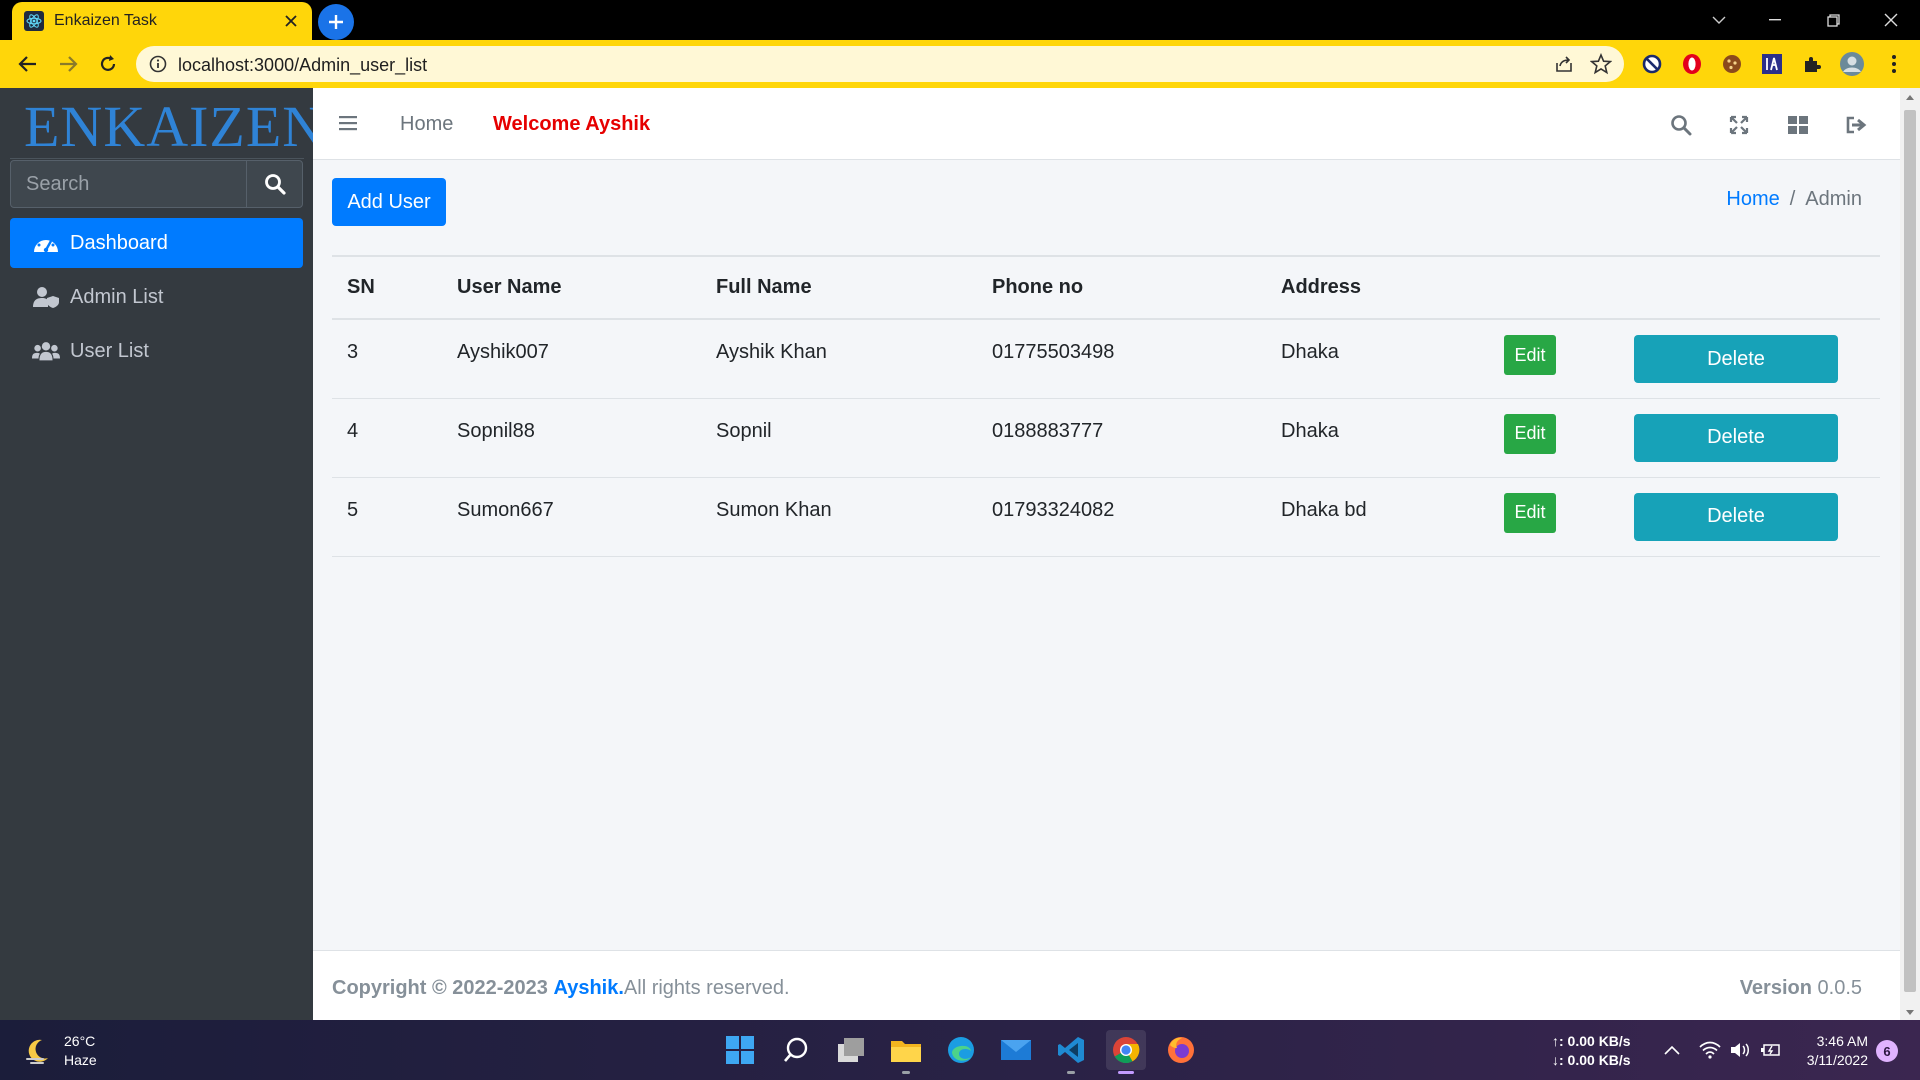 Image resolution: width=1920 pixels, height=1080 pixels. Describe the element at coordinates (1719, 20) in the screenshot. I see `tab-search-icon` at that location.